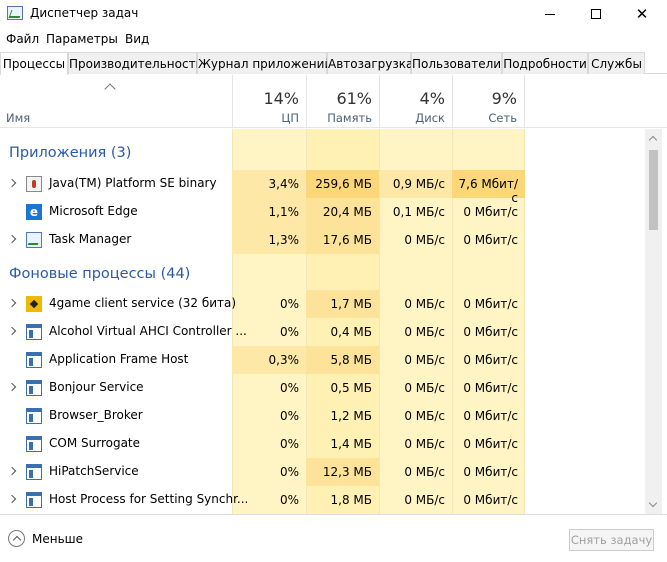  What do you see at coordinates (18, 118) in the screenshot?
I see `column-name-header: Имя` at bounding box center [18, 118].